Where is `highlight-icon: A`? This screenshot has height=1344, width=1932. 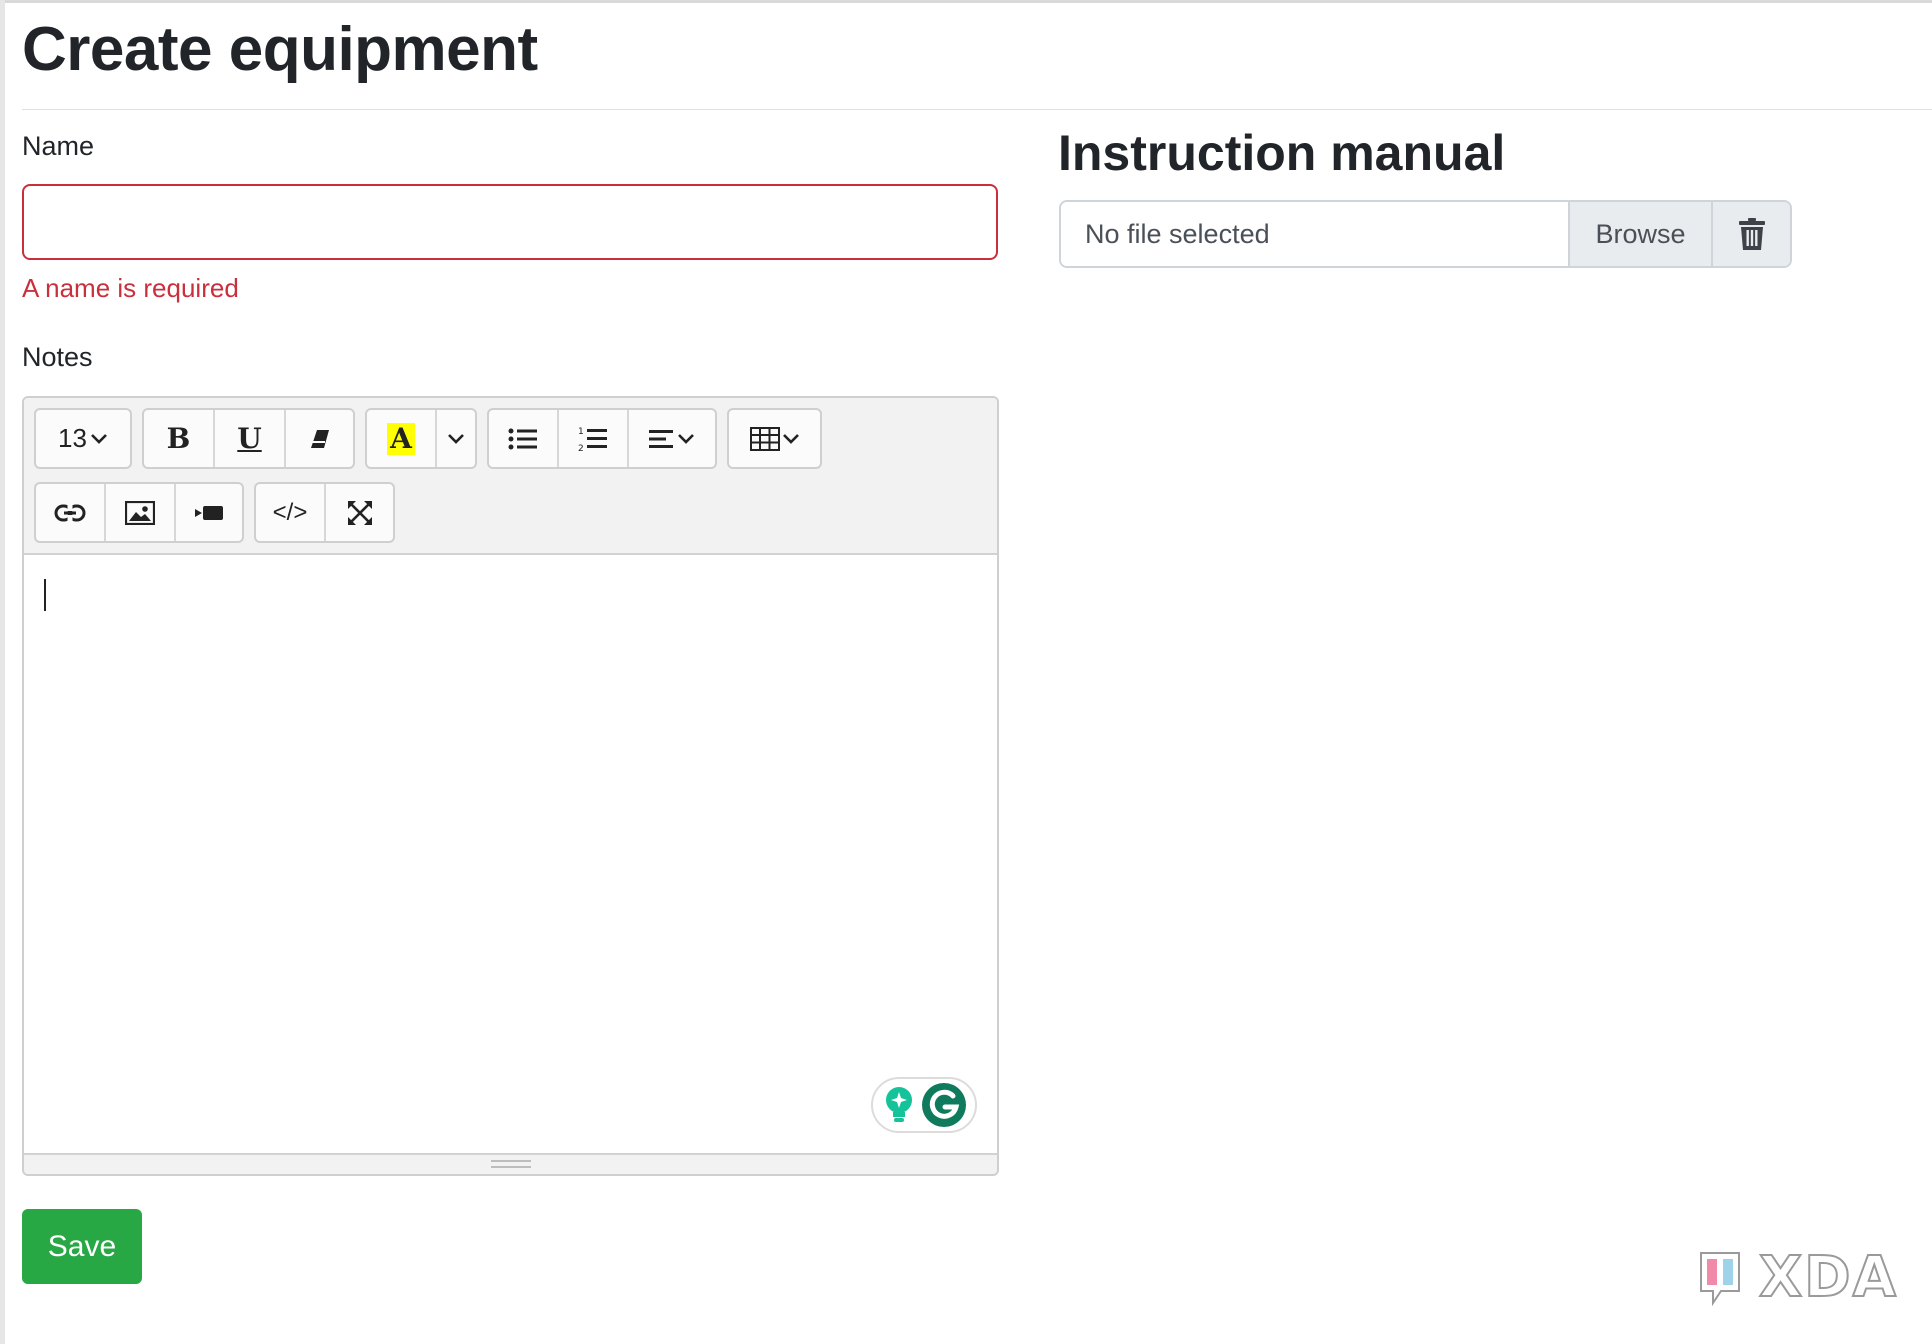 highlight-icon: A is located at coordinates (401, 438).